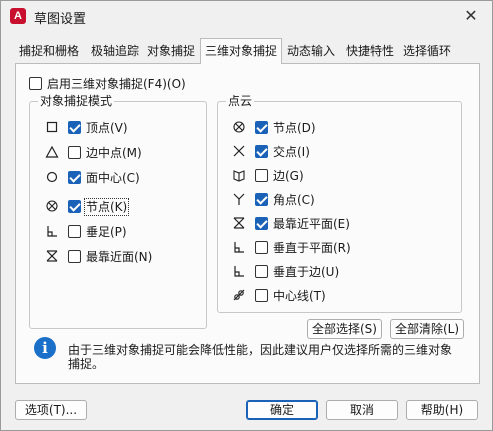 This screenshot has width=493, height=431. Describe the element at coordinates (291, 151) in the screenshot. I see `pc-intersection-label: 交点(I)` at that location.